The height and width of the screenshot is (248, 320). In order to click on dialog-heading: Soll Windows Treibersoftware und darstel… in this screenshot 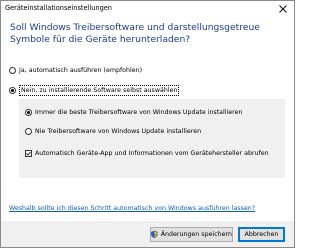, I will do `click(135, 33)`.